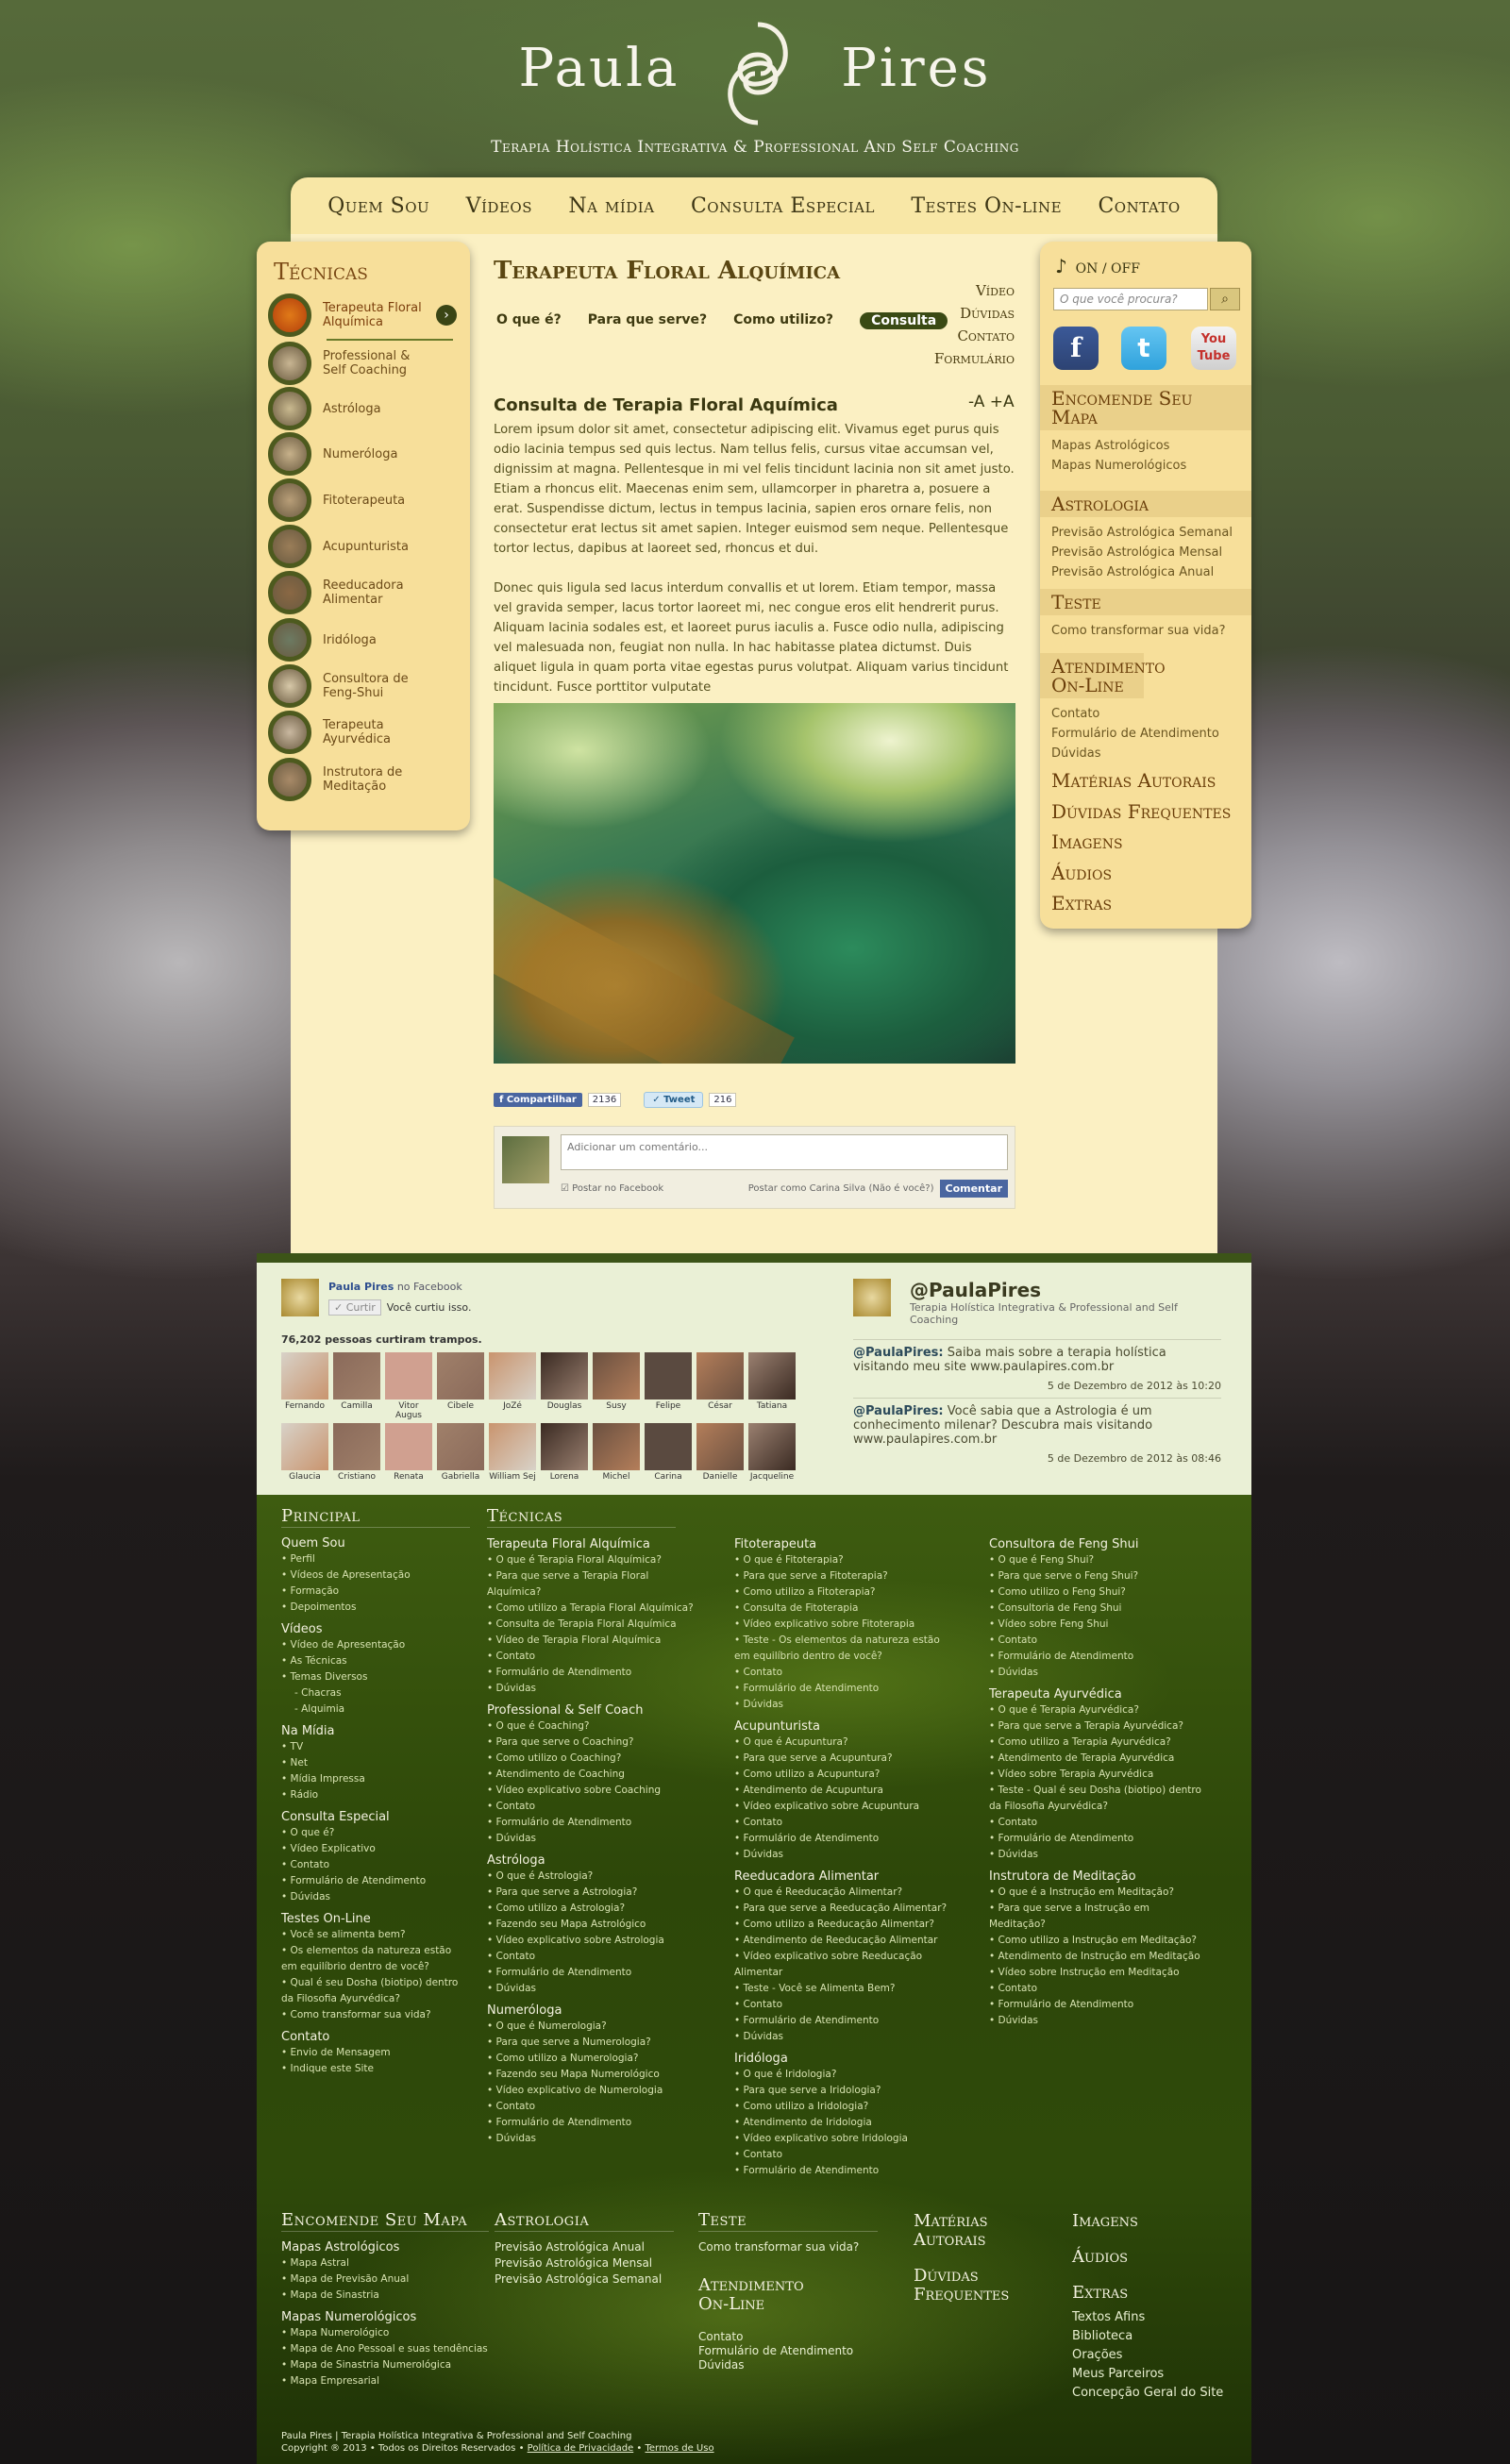  Describe the element at coordinates (617, 1381) in the screenshot. I see `fan-item: Susy` at that location.